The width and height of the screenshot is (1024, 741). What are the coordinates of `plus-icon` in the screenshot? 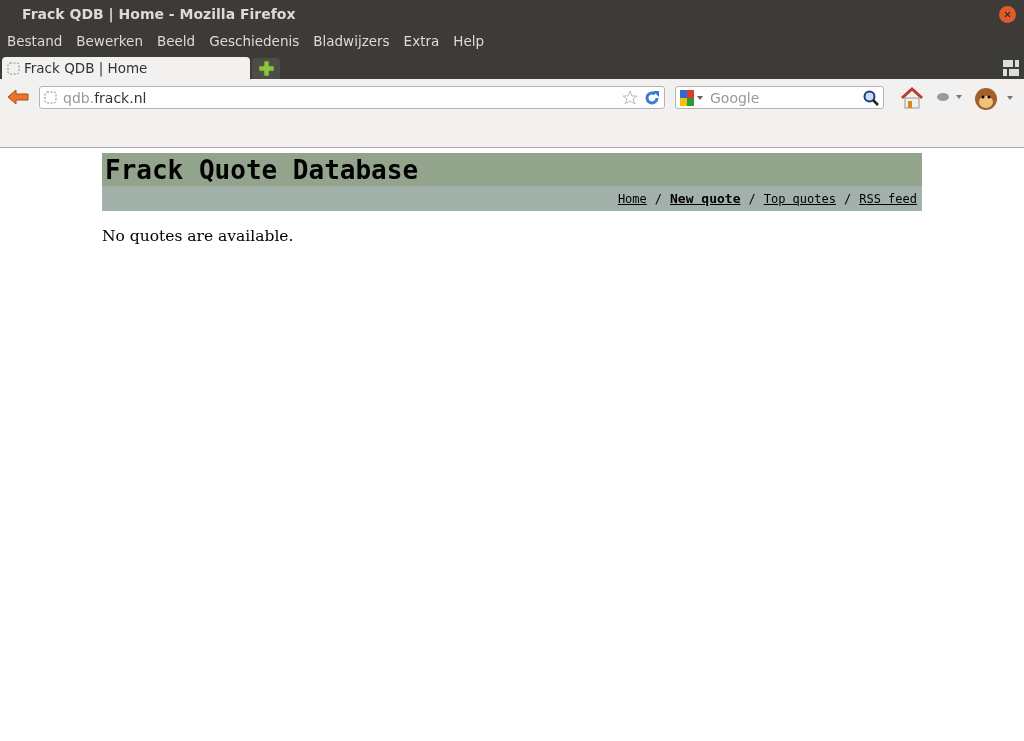 It's located at (266, 68).